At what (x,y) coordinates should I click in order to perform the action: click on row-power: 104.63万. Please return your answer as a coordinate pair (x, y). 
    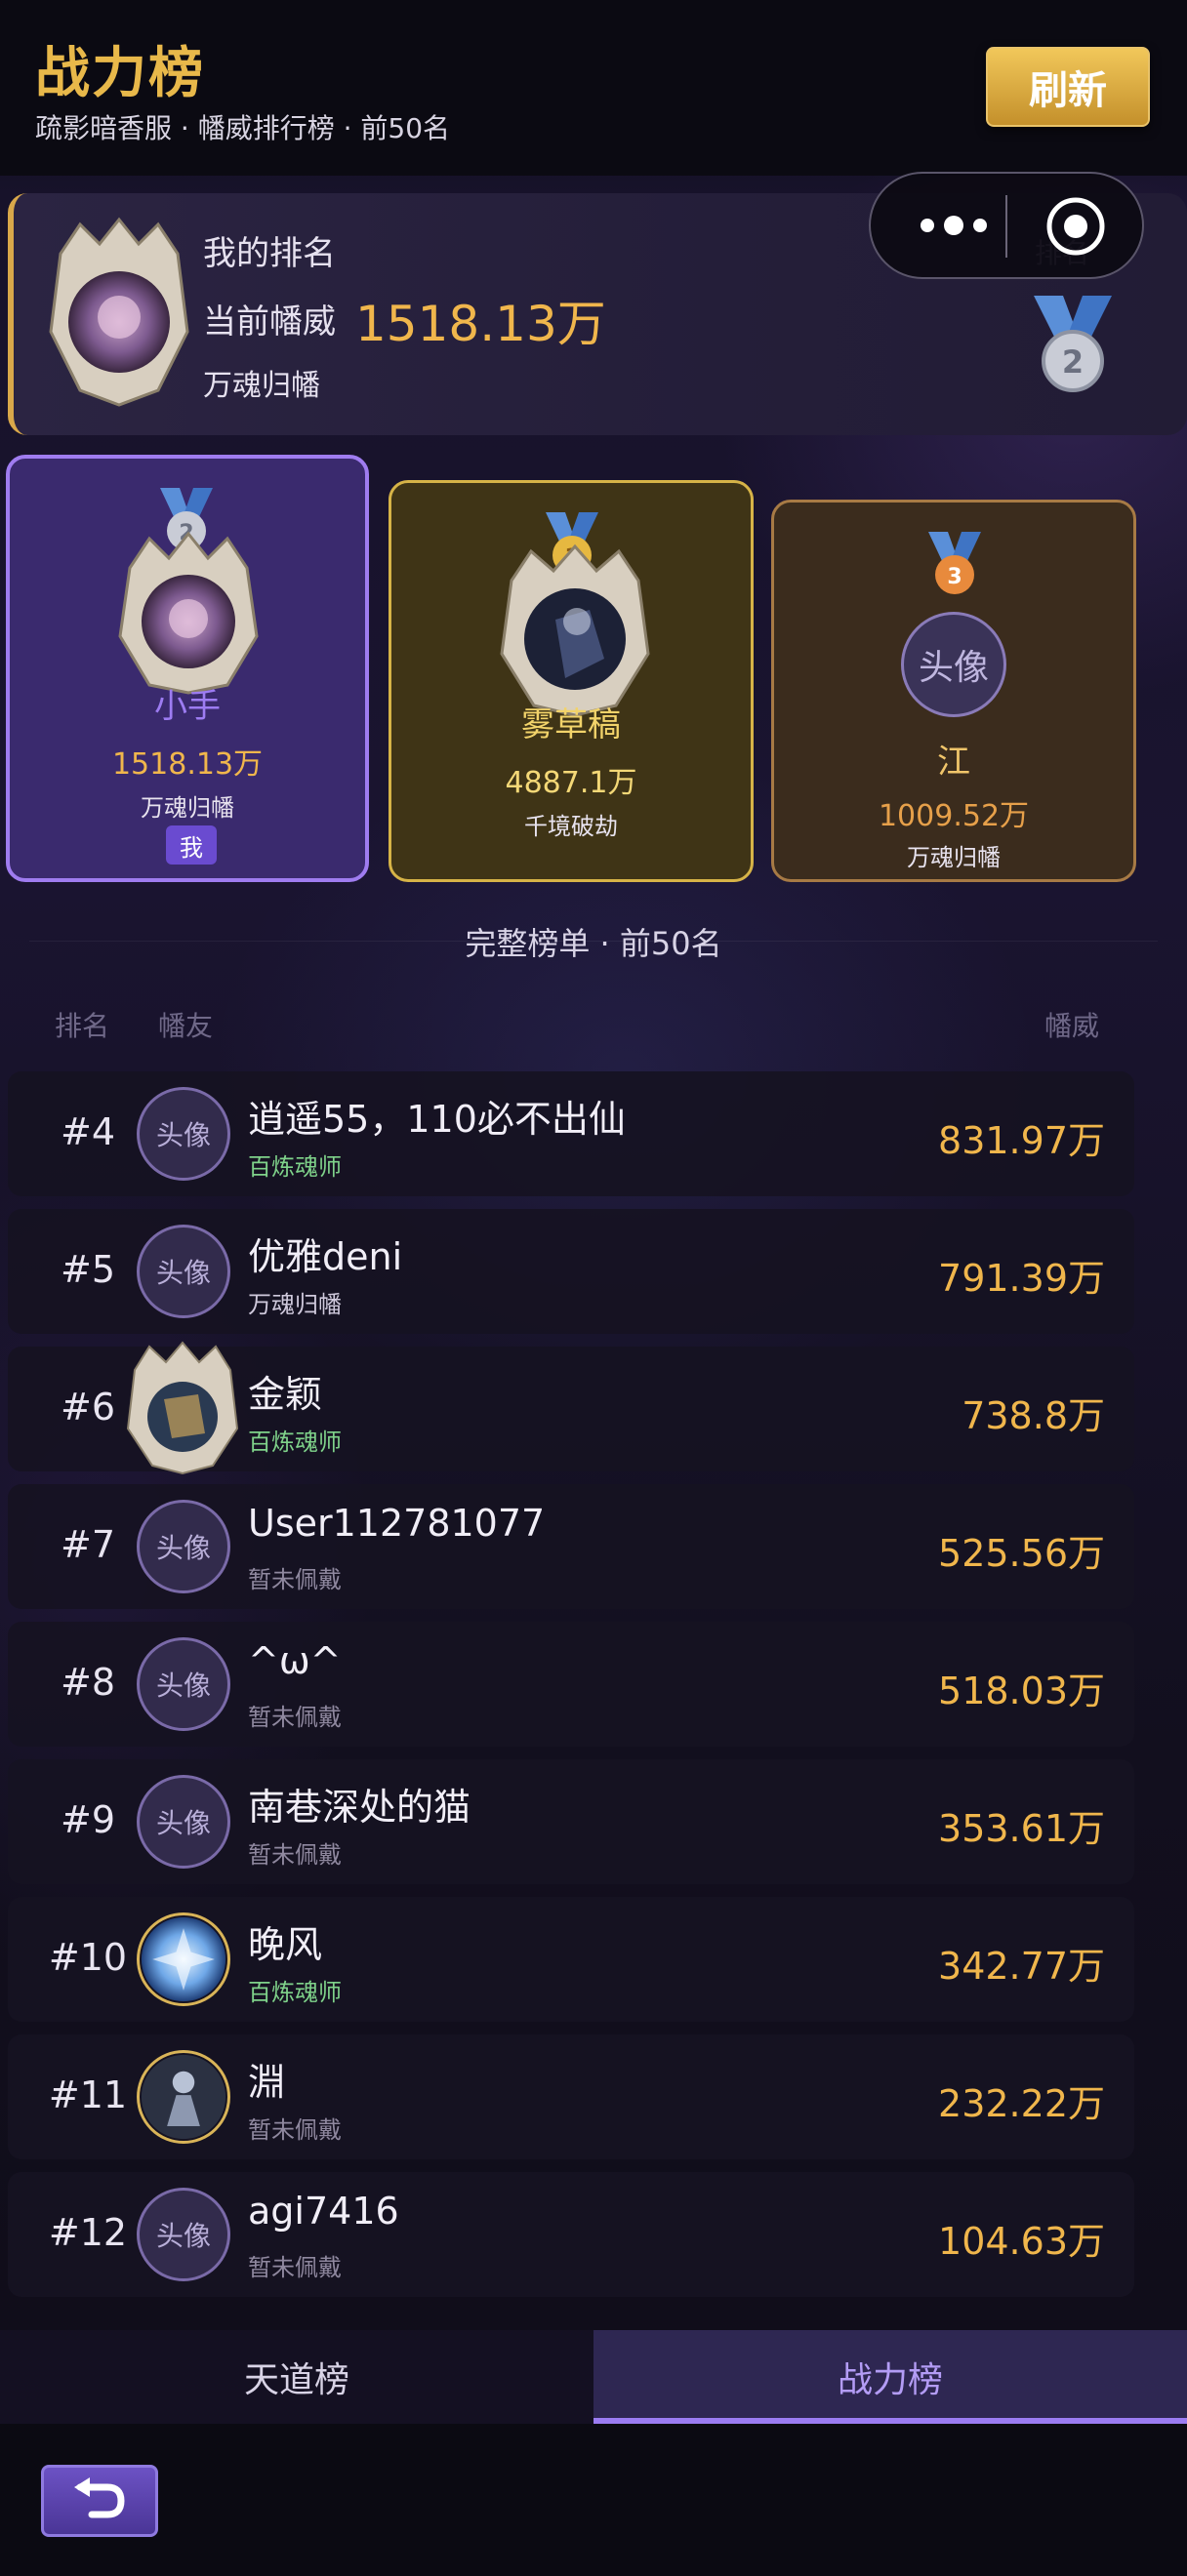
    Looking at the image, I should click on (1021, 2241).